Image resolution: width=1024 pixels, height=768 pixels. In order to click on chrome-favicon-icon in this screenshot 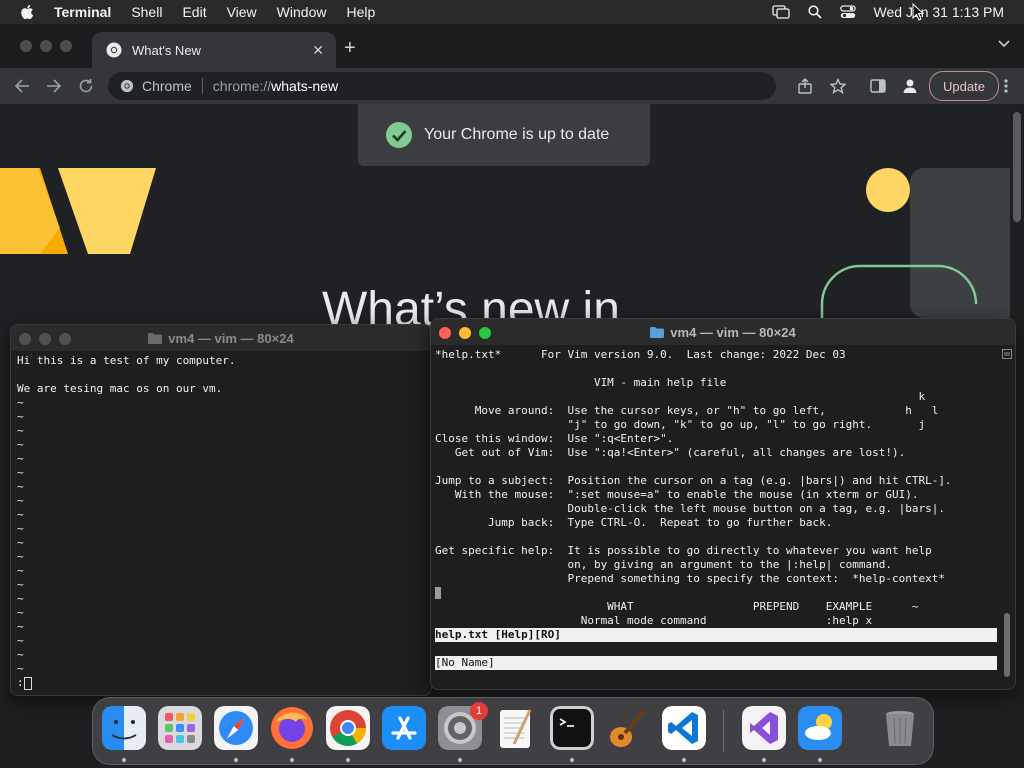, I will do `click(114, 50)`.